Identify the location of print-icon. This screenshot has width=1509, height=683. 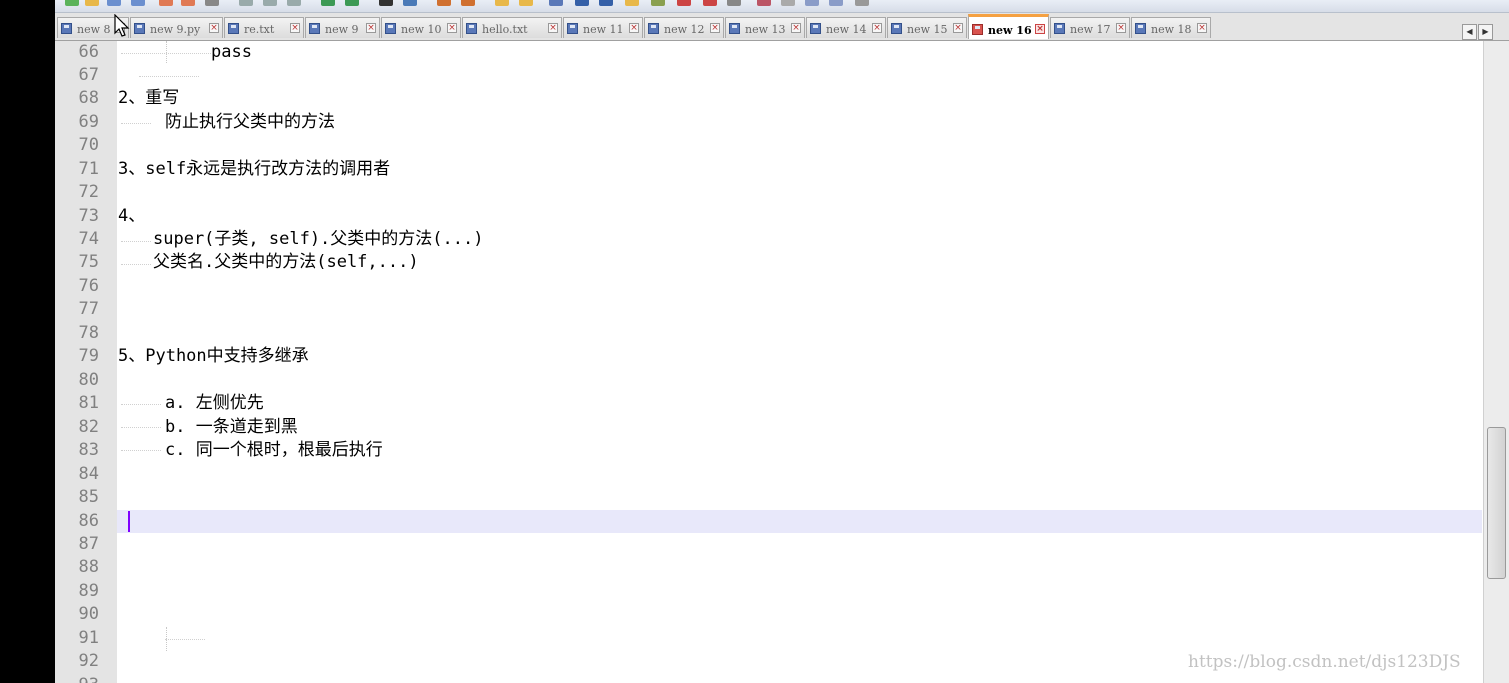
(212, 3).